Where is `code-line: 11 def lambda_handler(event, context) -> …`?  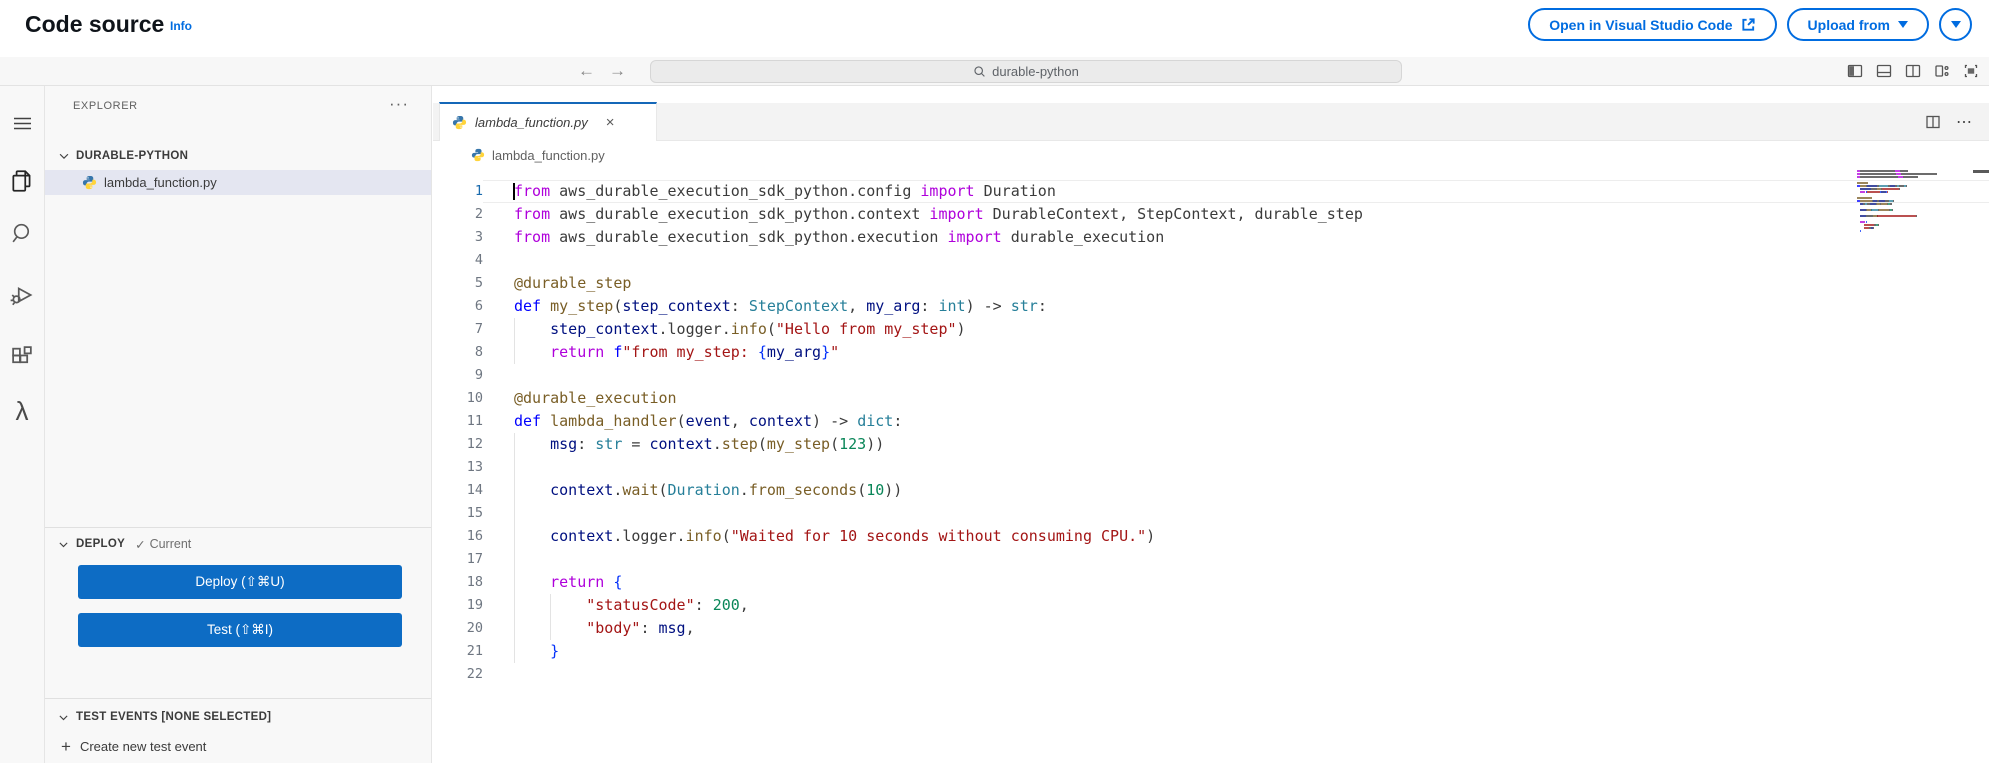 code-line: 11 def lambda_handler(event, context) -> … is located at coordinates (1211, 421).